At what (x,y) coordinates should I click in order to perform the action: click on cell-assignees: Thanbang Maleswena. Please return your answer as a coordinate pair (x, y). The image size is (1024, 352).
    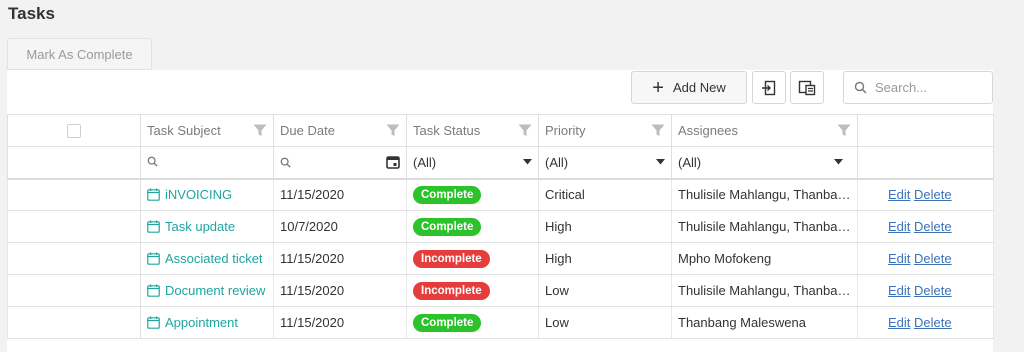
    Looking at the image, I should click on (764, 322).